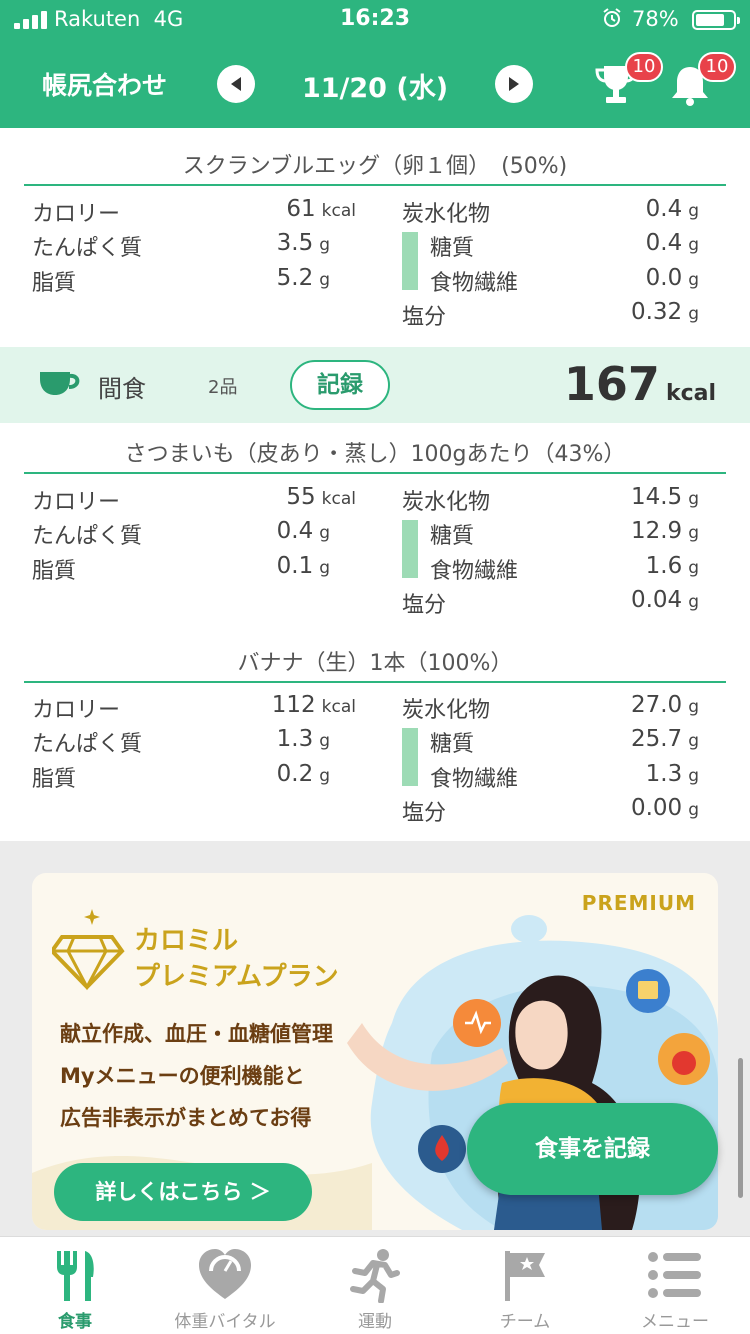 Image resolution: width=750 pixels, height=1334 pixels. I want to click on sugar-value: 12.9 g, so click(664, 531).